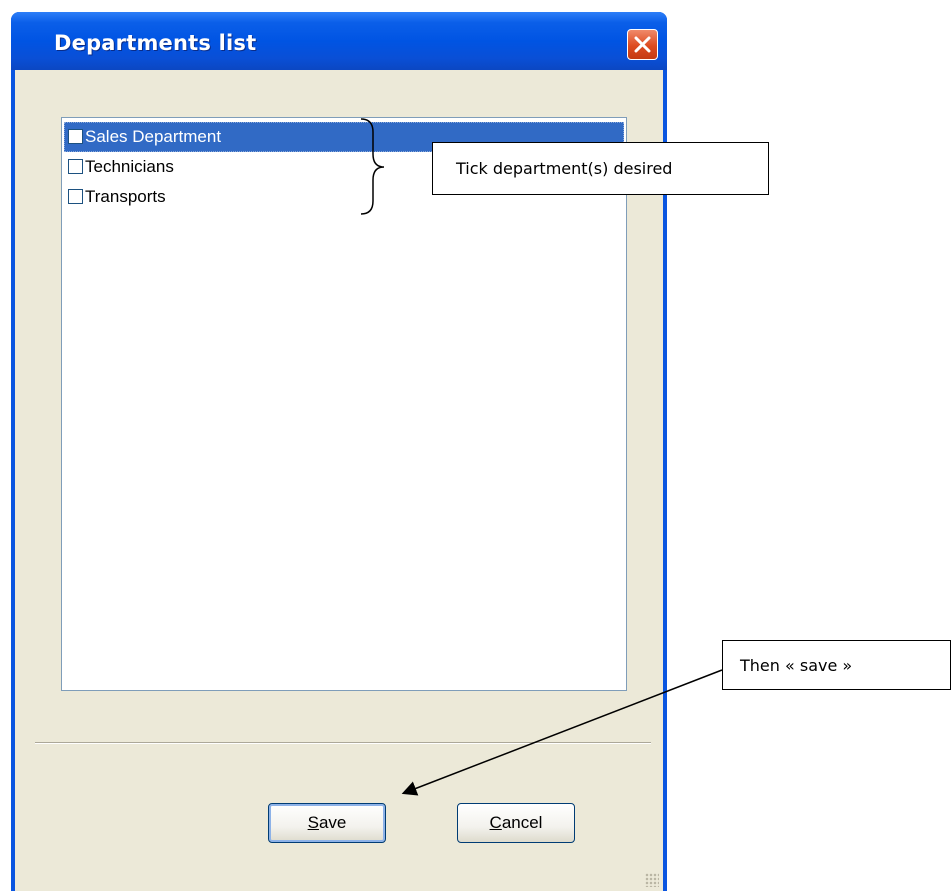 The height and width of the screenshot is (891, 951). What do you see at coordinates (562, 732) in the screenshot?
I see `arrow-to-save` at bounding box center [562, 732].